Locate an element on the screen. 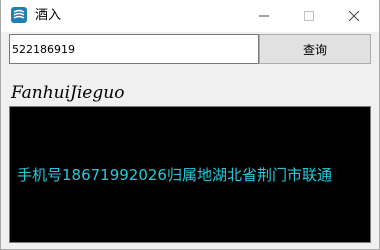 The image size is (380, 250). app-icon is located at coordinates (19, 15).